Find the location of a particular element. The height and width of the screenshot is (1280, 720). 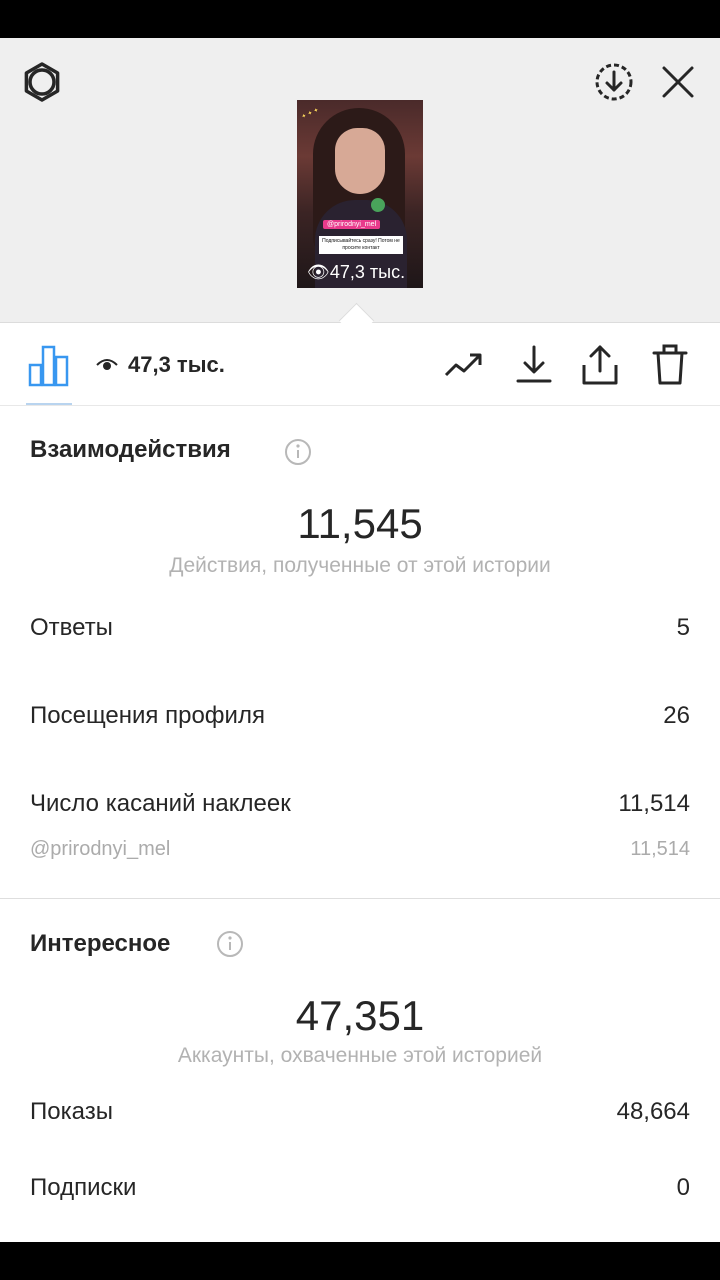

impressions-value: 48,664 is located at coordinates (653, 1111).